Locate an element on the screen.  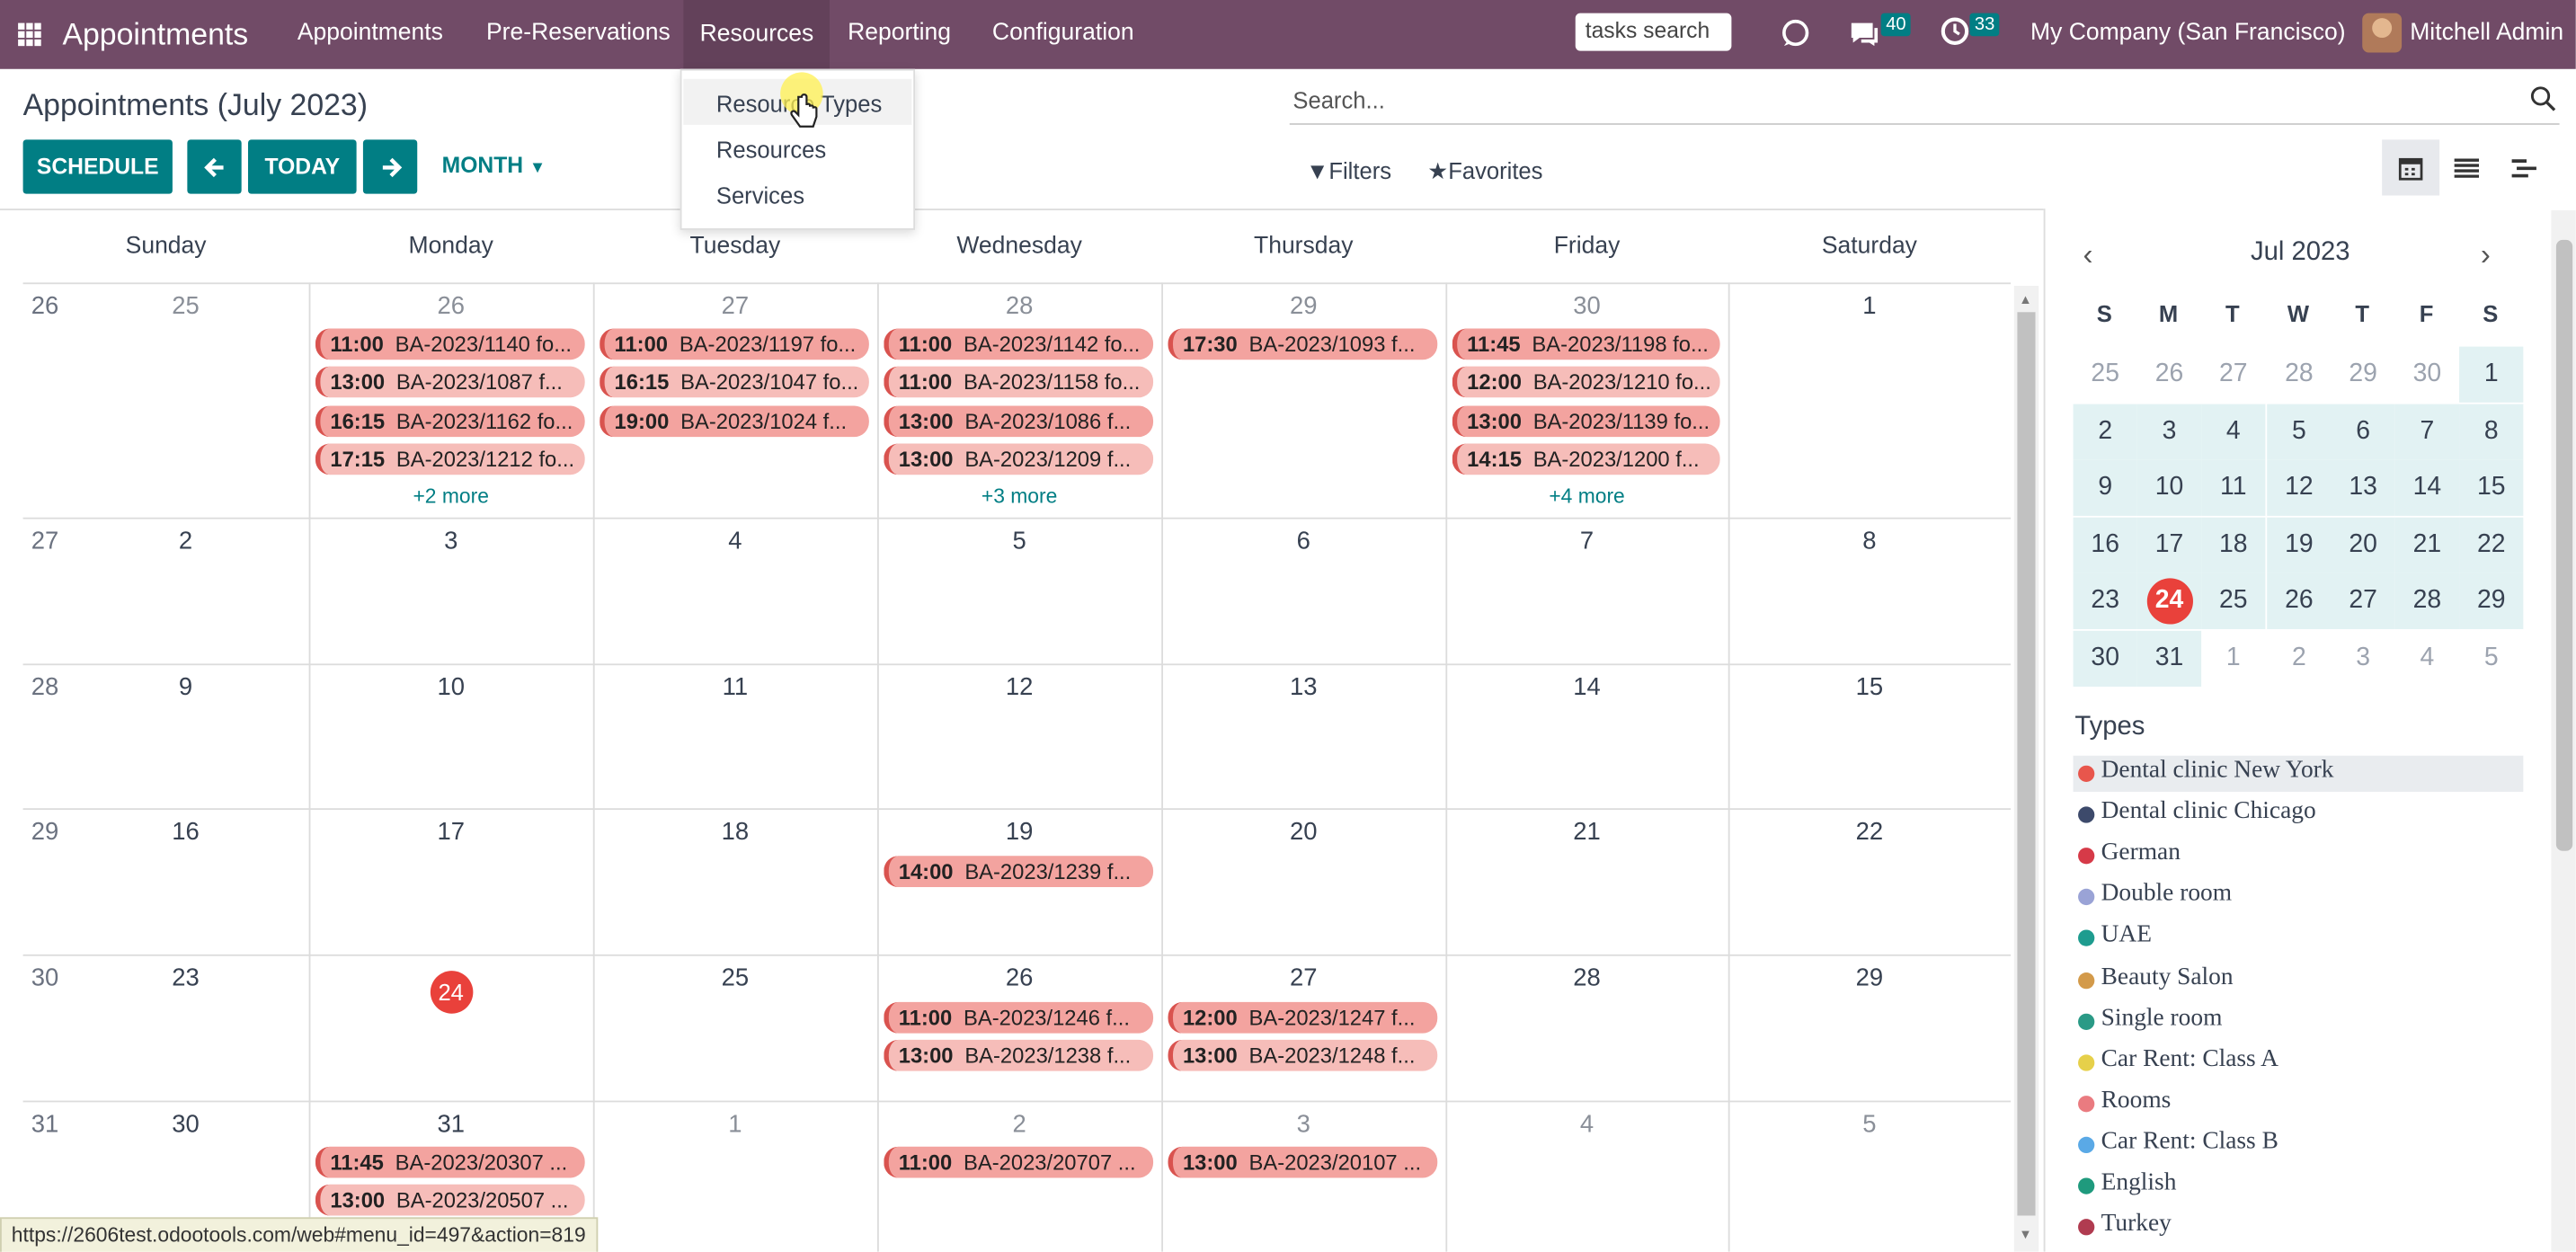
scroll-up-arrow-icon: ▲ is located at coordinates (2025, 299).